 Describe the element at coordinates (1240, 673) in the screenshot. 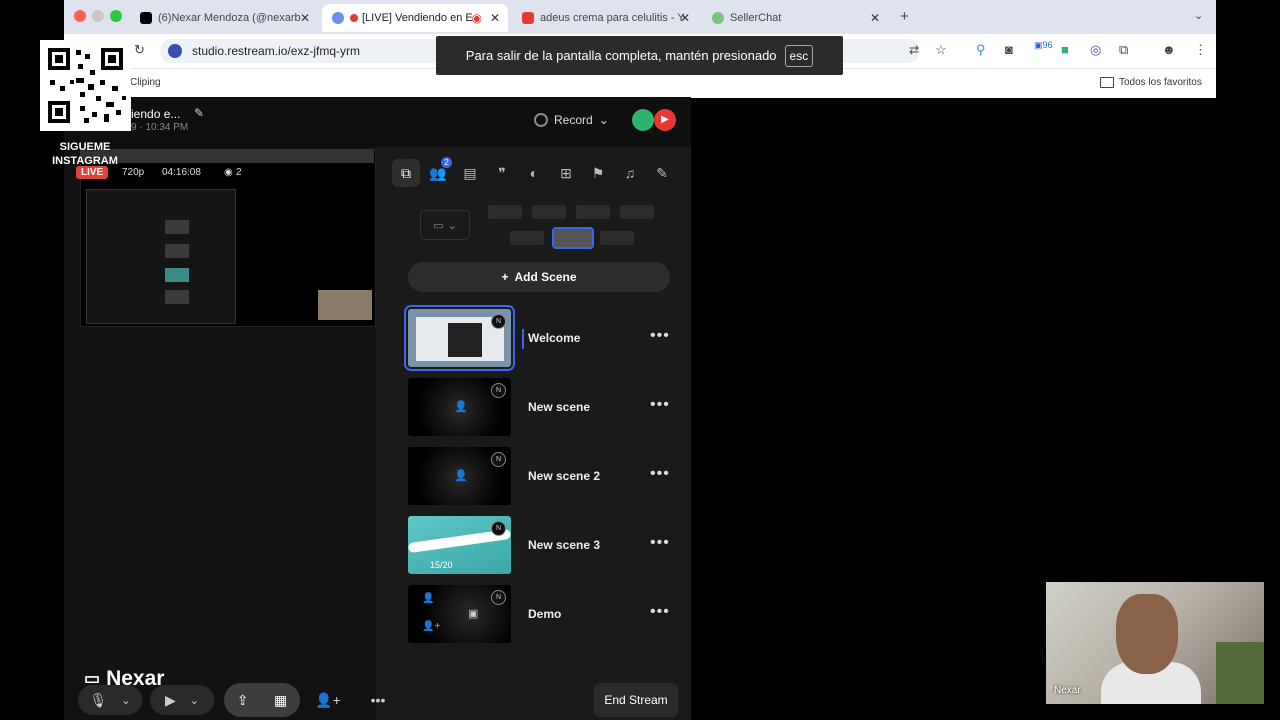

I see `background-plant` at that location.